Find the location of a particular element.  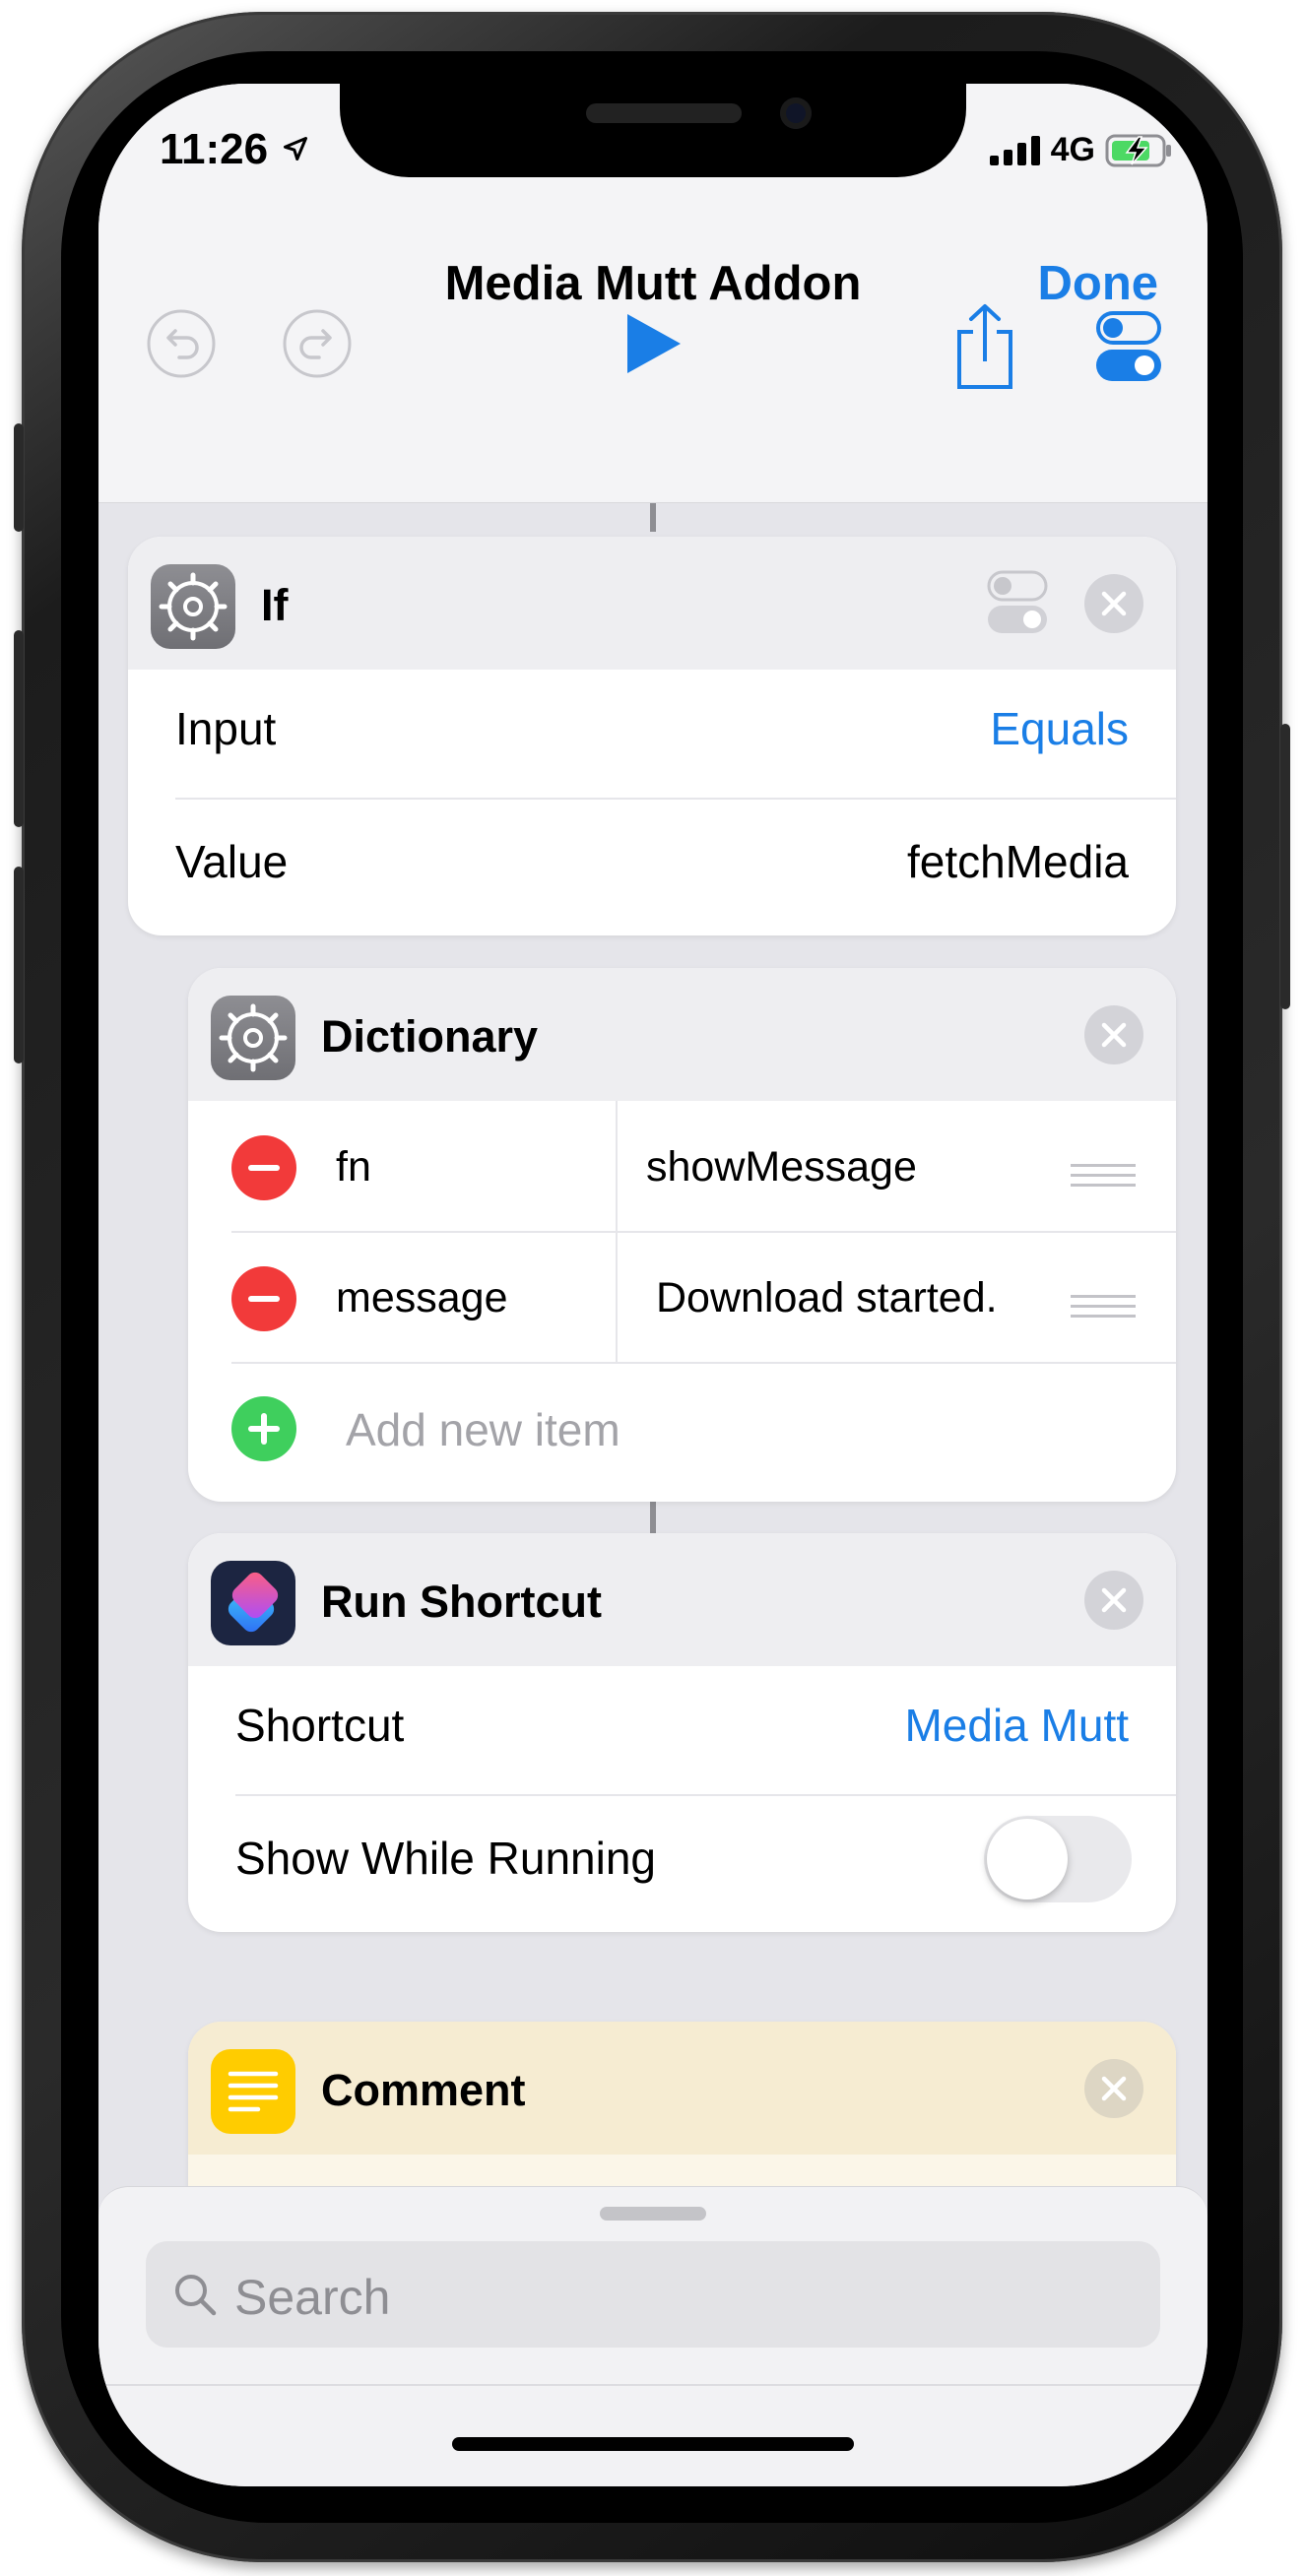

share-icon is located at coordinates (984, 346).